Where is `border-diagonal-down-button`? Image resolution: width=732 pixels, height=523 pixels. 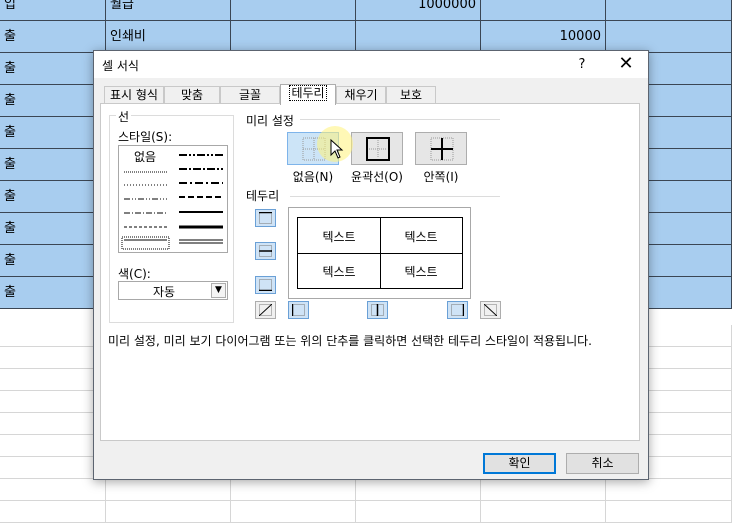 border-diagonal-down-button is located at coordinates (490, 310).